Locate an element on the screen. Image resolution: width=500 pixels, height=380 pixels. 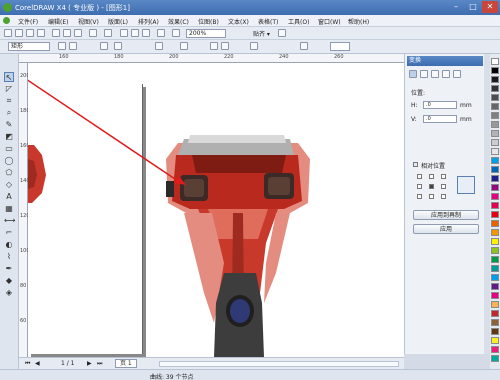
y-position-input: .0 is located at coordinates (440, 119).